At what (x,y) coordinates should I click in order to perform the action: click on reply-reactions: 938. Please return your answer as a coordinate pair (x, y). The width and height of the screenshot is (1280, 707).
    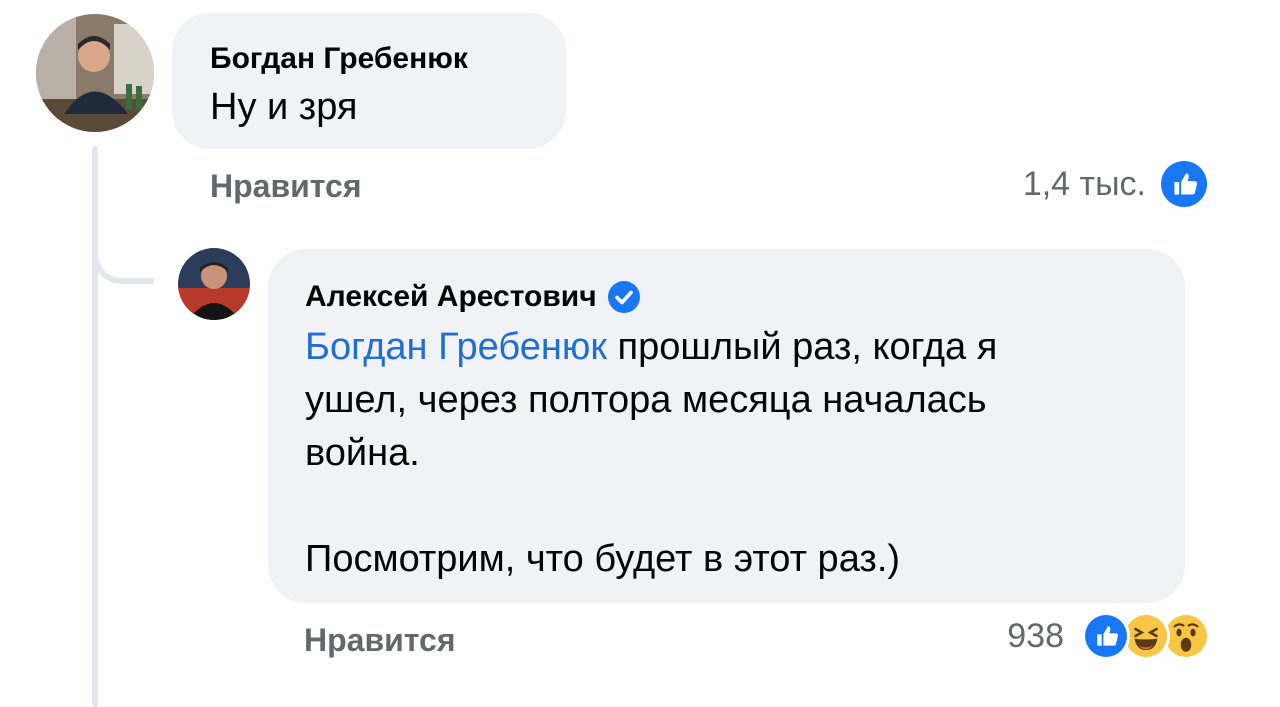
    Looking at the image, I should click on (1108, 636).